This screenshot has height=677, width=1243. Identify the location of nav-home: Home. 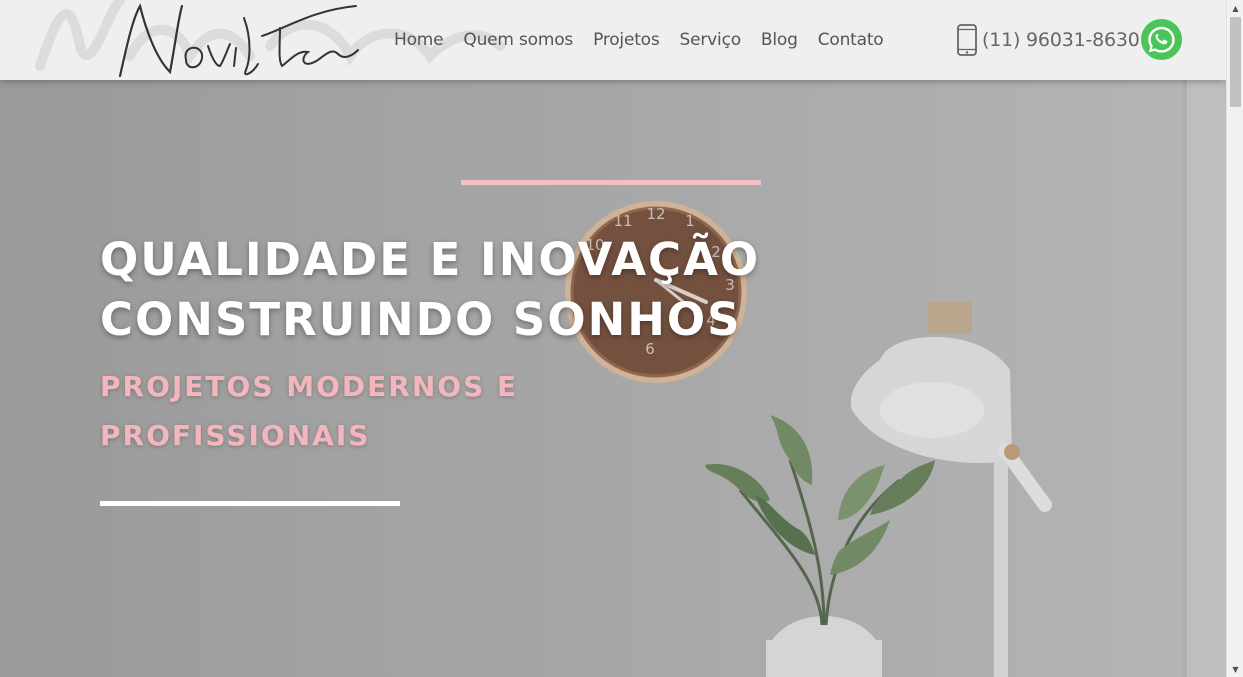
(418, 40).